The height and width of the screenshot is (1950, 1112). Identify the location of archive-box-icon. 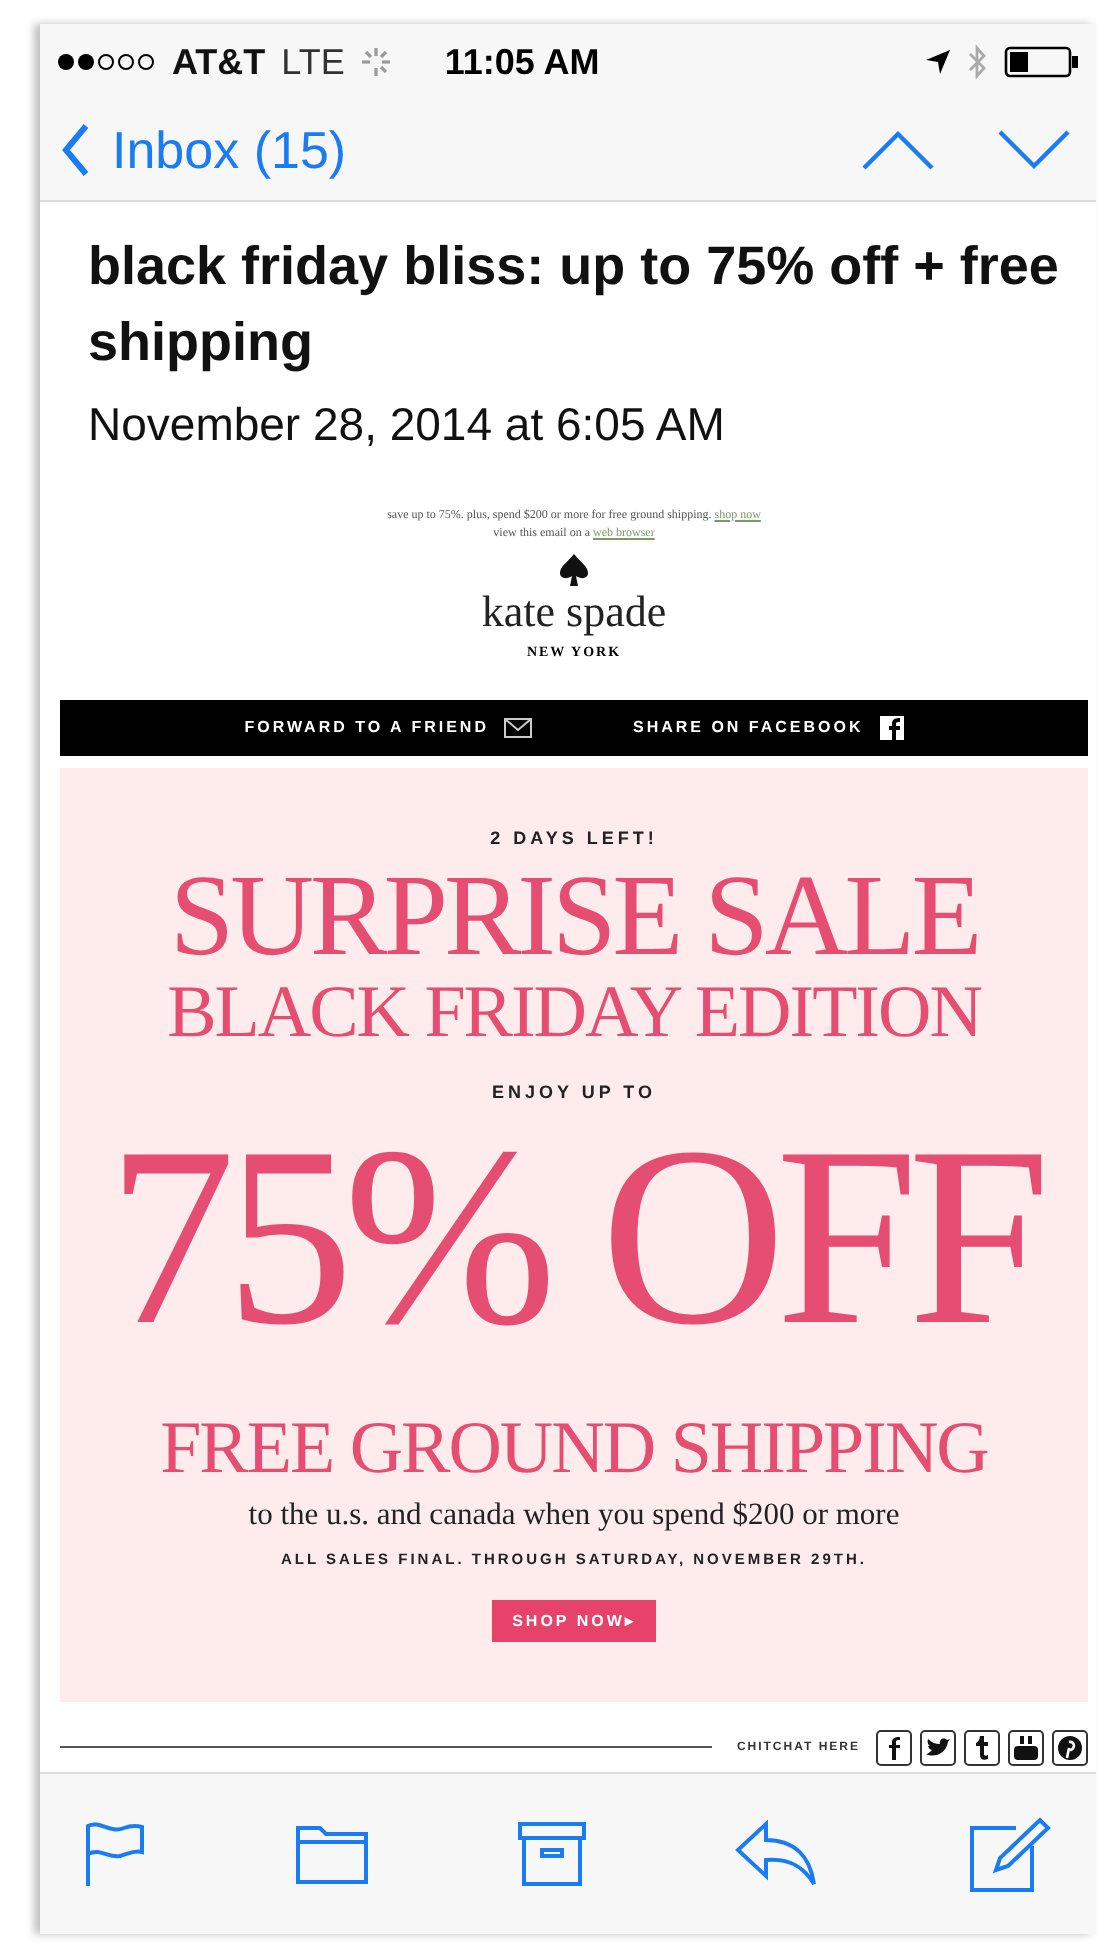
(552, 1854).